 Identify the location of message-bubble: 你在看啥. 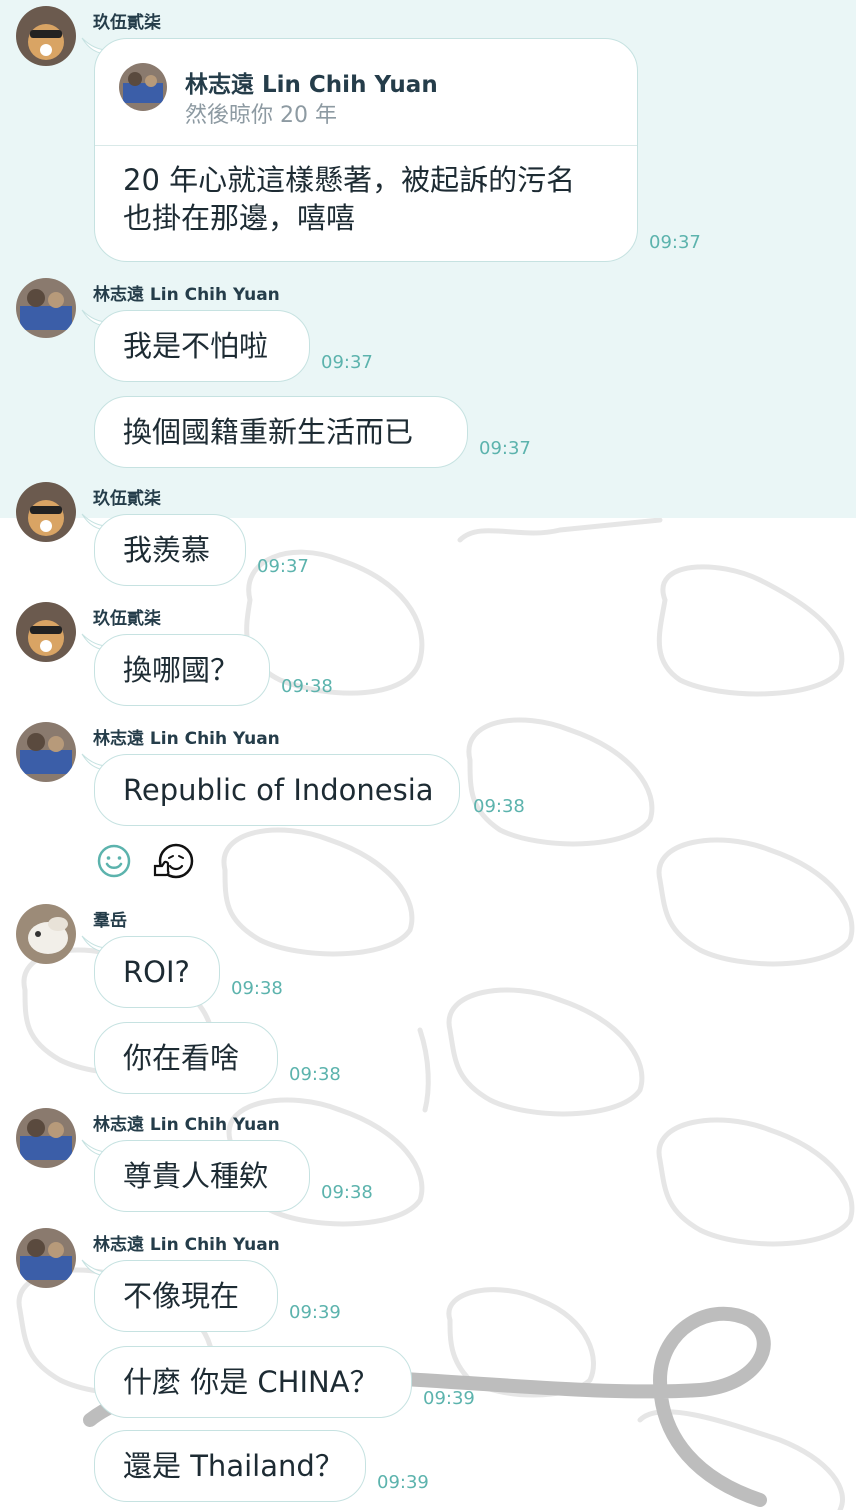
(186, 1058).